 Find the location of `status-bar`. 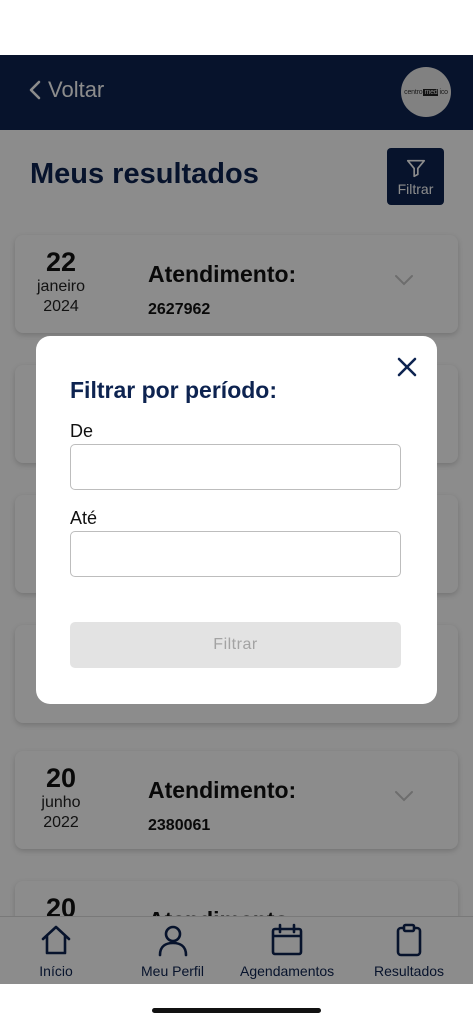

status-bar is located at coordinates (236, 27).